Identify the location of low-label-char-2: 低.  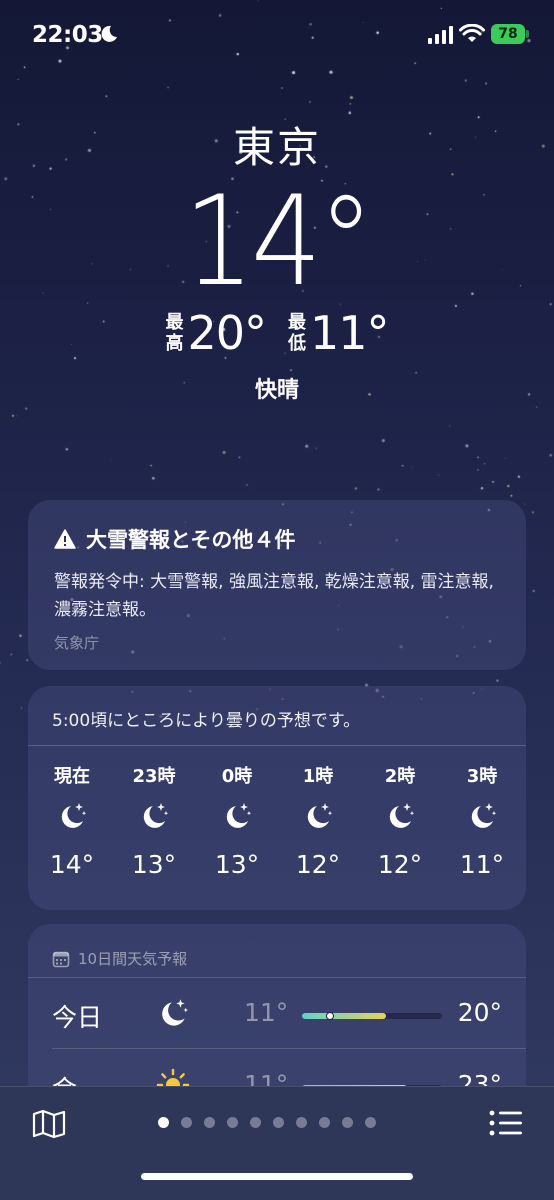
(297, 343).